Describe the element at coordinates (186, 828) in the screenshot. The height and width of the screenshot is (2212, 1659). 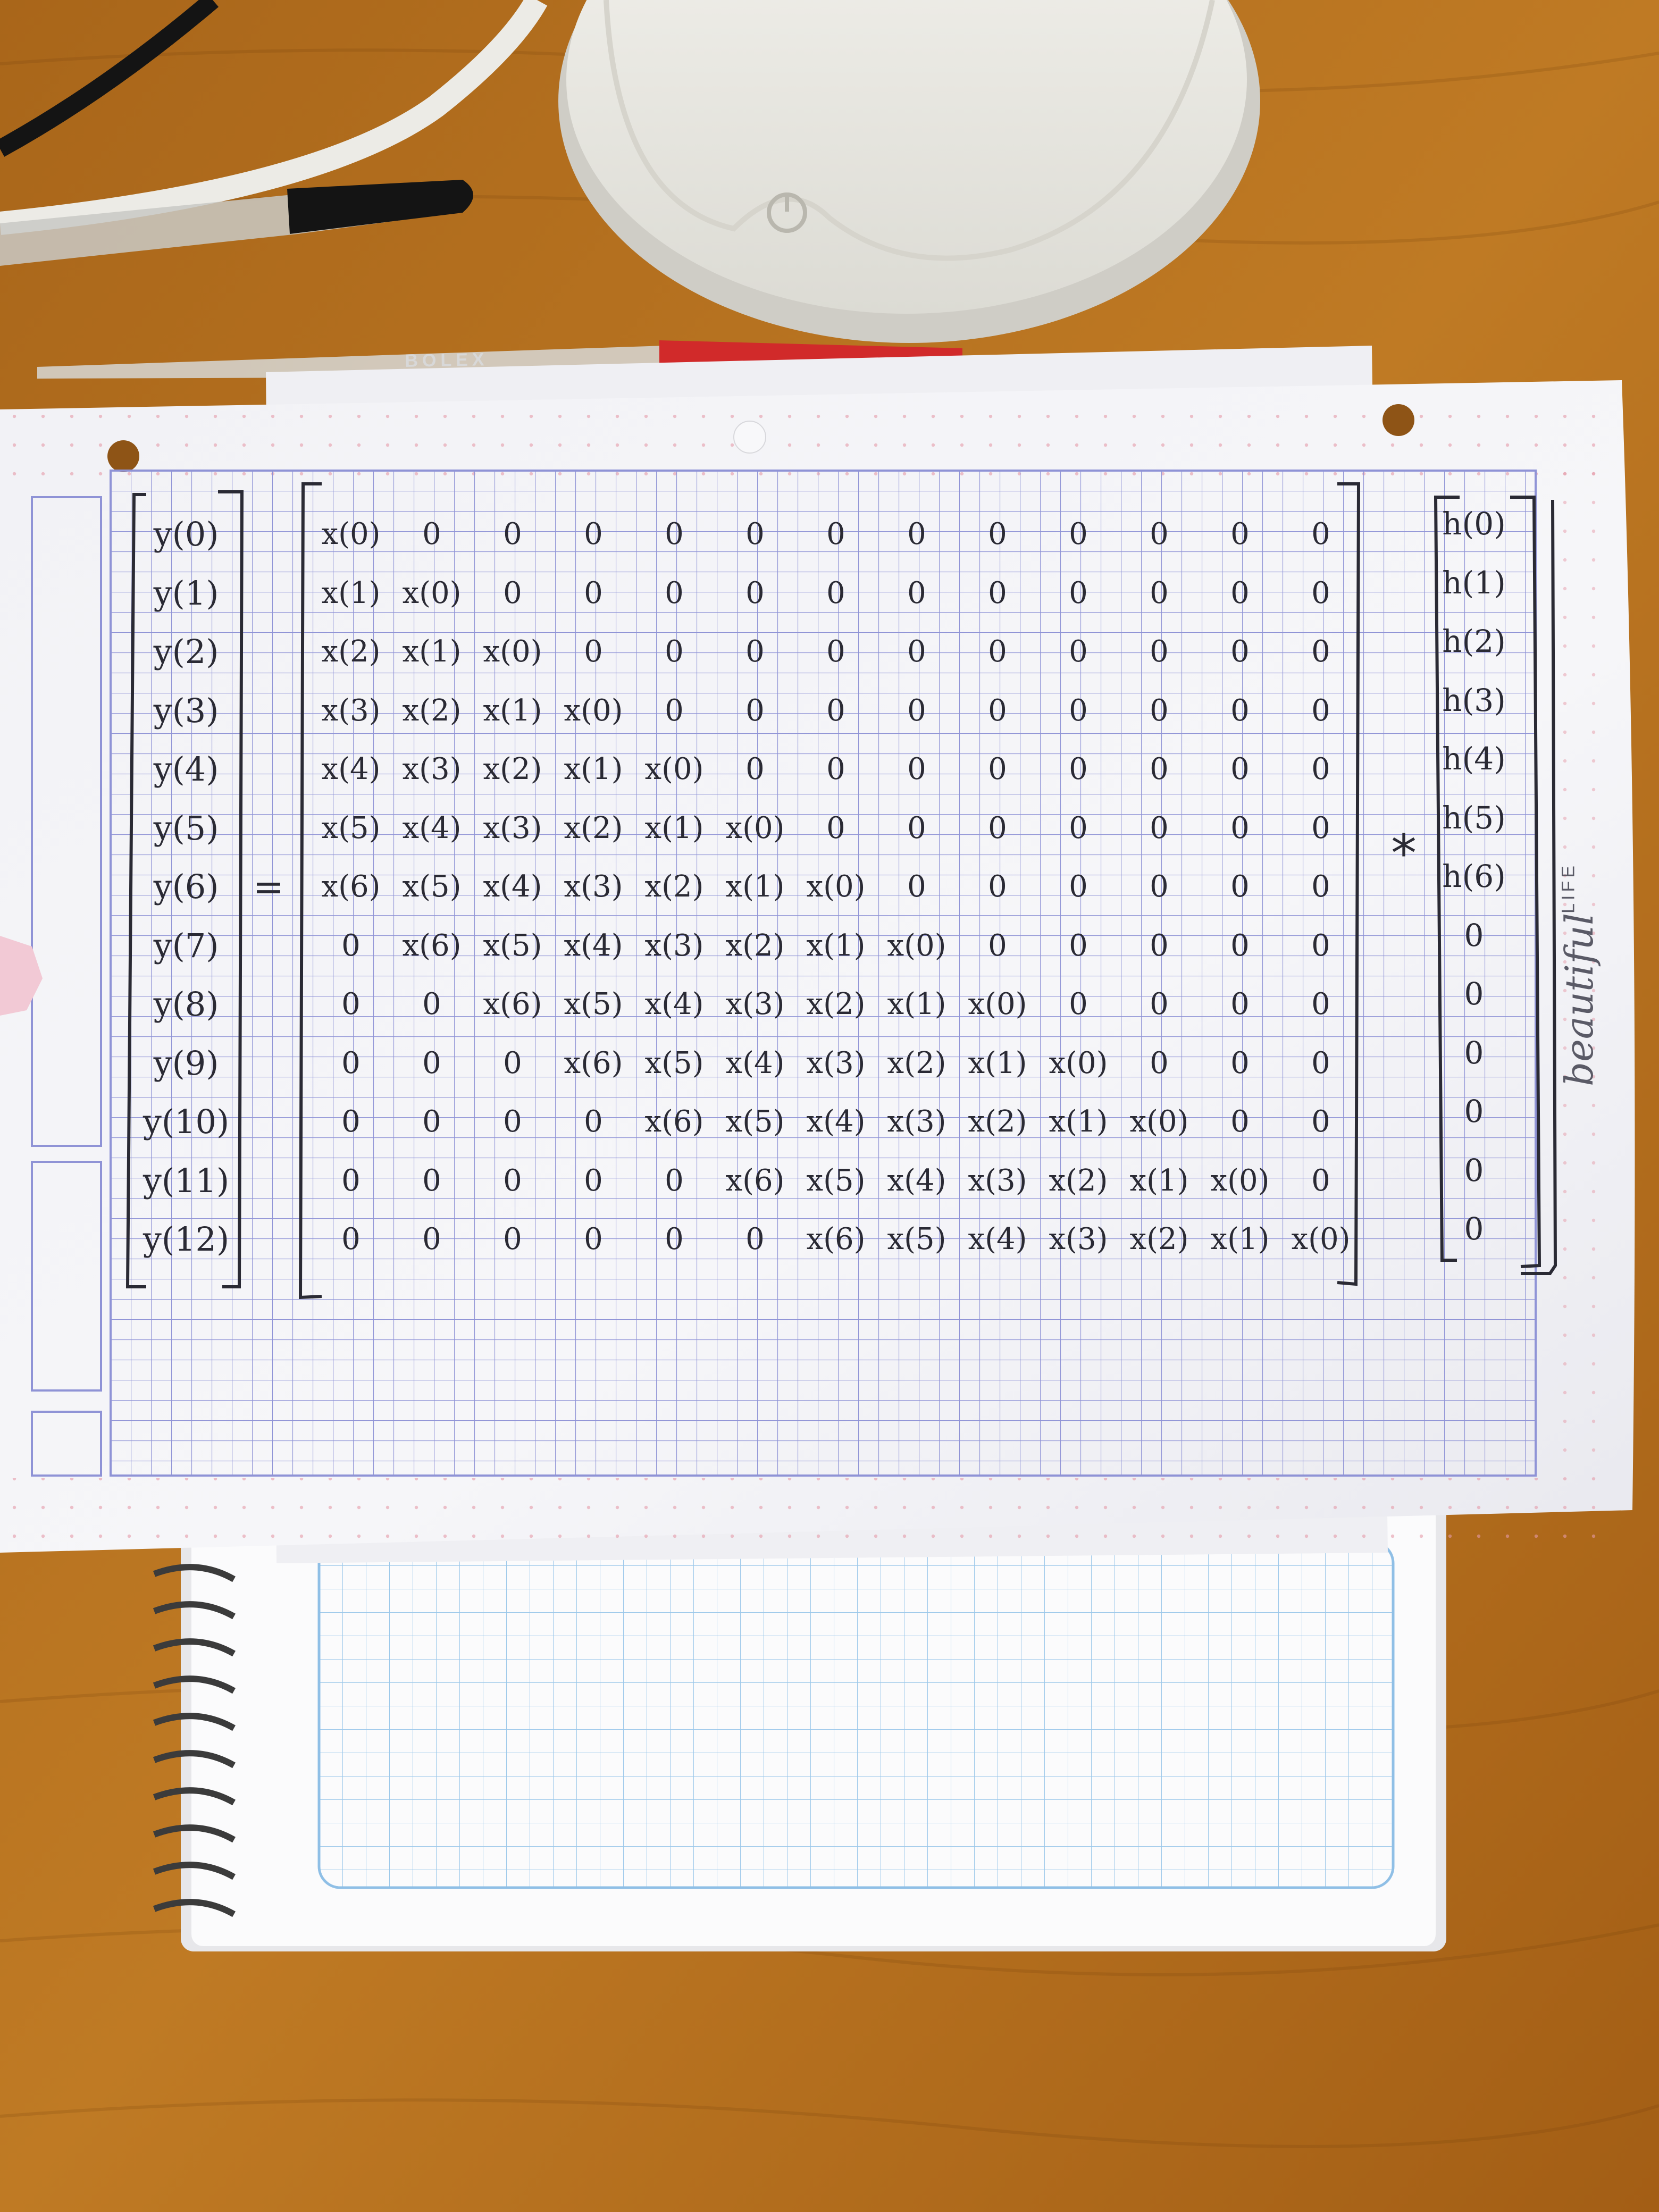
I see `y-vector-entry: y(5)` at that location.